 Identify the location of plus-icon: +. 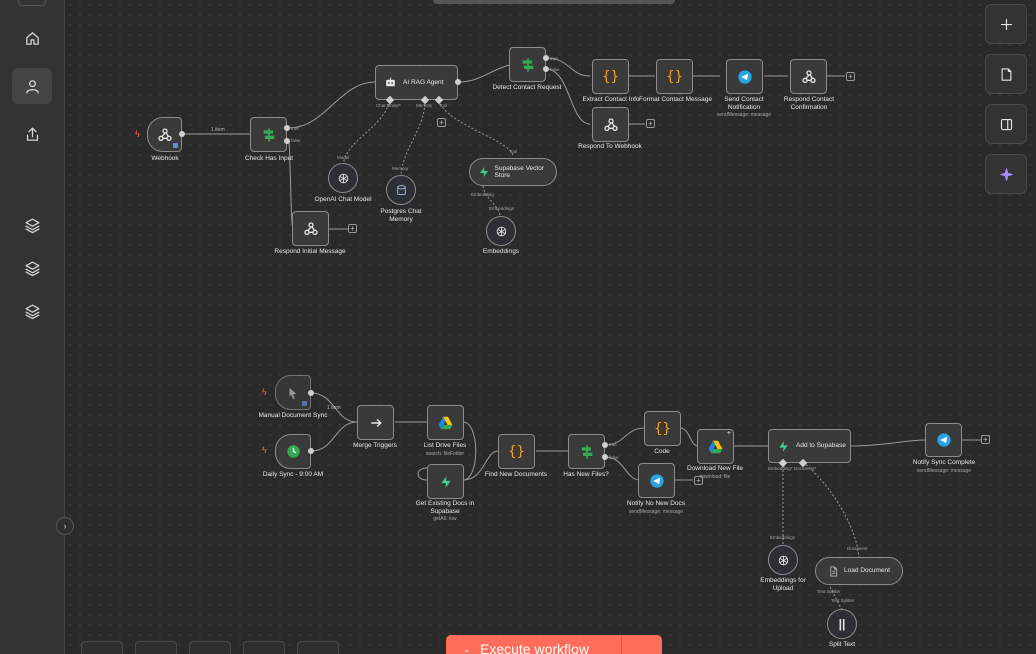
(728, 433).